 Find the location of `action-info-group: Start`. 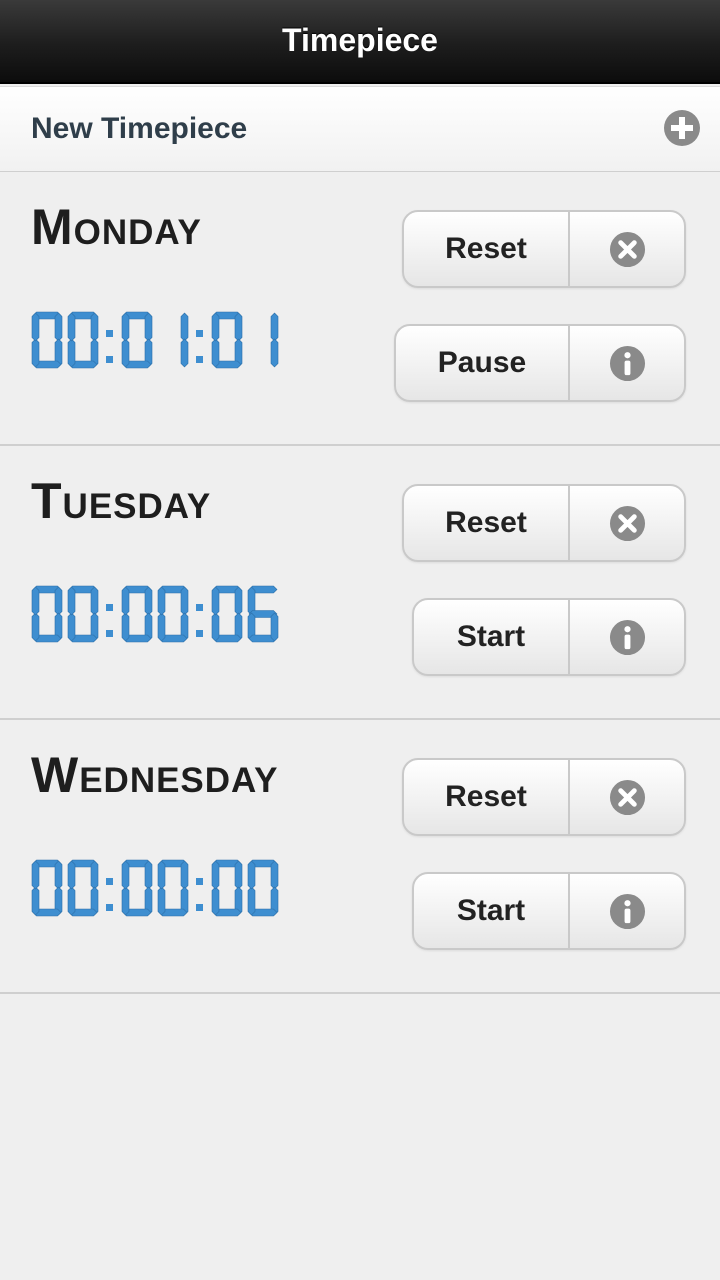

action-info-group: Start is located at coordinates (549, 911).